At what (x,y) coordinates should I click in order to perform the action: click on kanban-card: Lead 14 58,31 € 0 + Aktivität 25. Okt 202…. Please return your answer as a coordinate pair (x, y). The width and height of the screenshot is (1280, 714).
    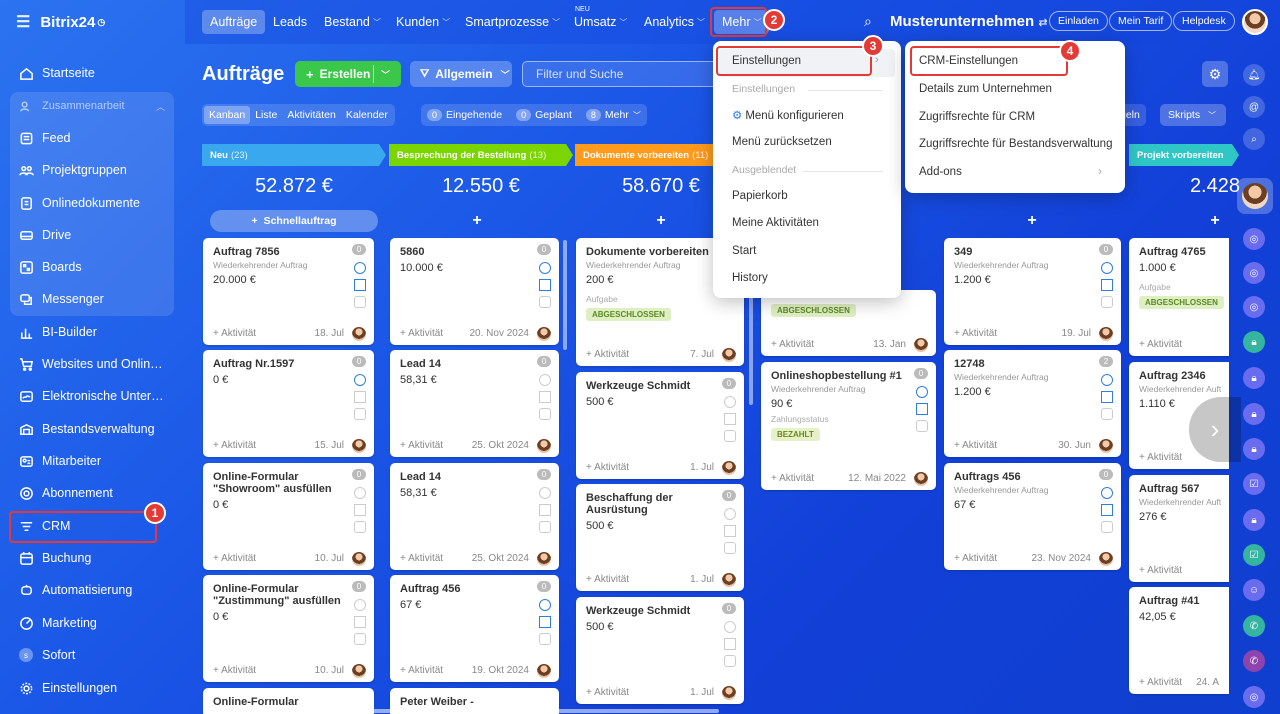
    Looking at the image, I should click on (474, 516).